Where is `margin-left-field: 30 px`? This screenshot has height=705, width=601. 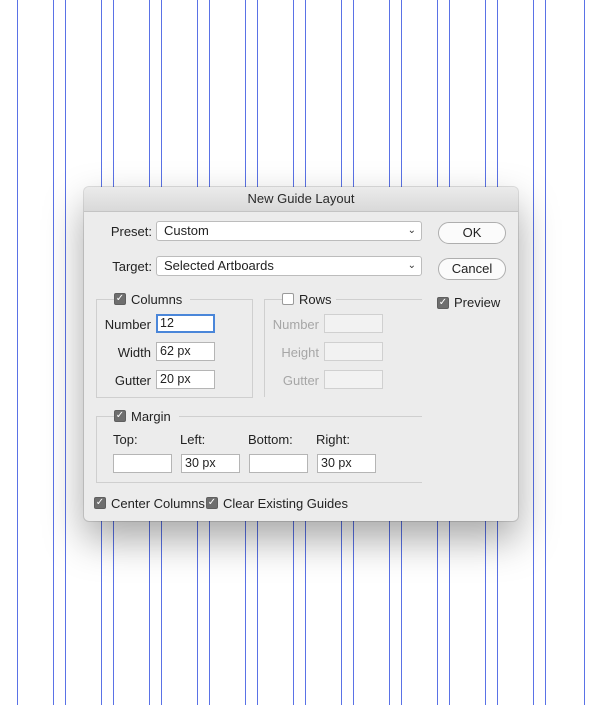 margin-left-field: 30 px is located at coordinates (210, 463).